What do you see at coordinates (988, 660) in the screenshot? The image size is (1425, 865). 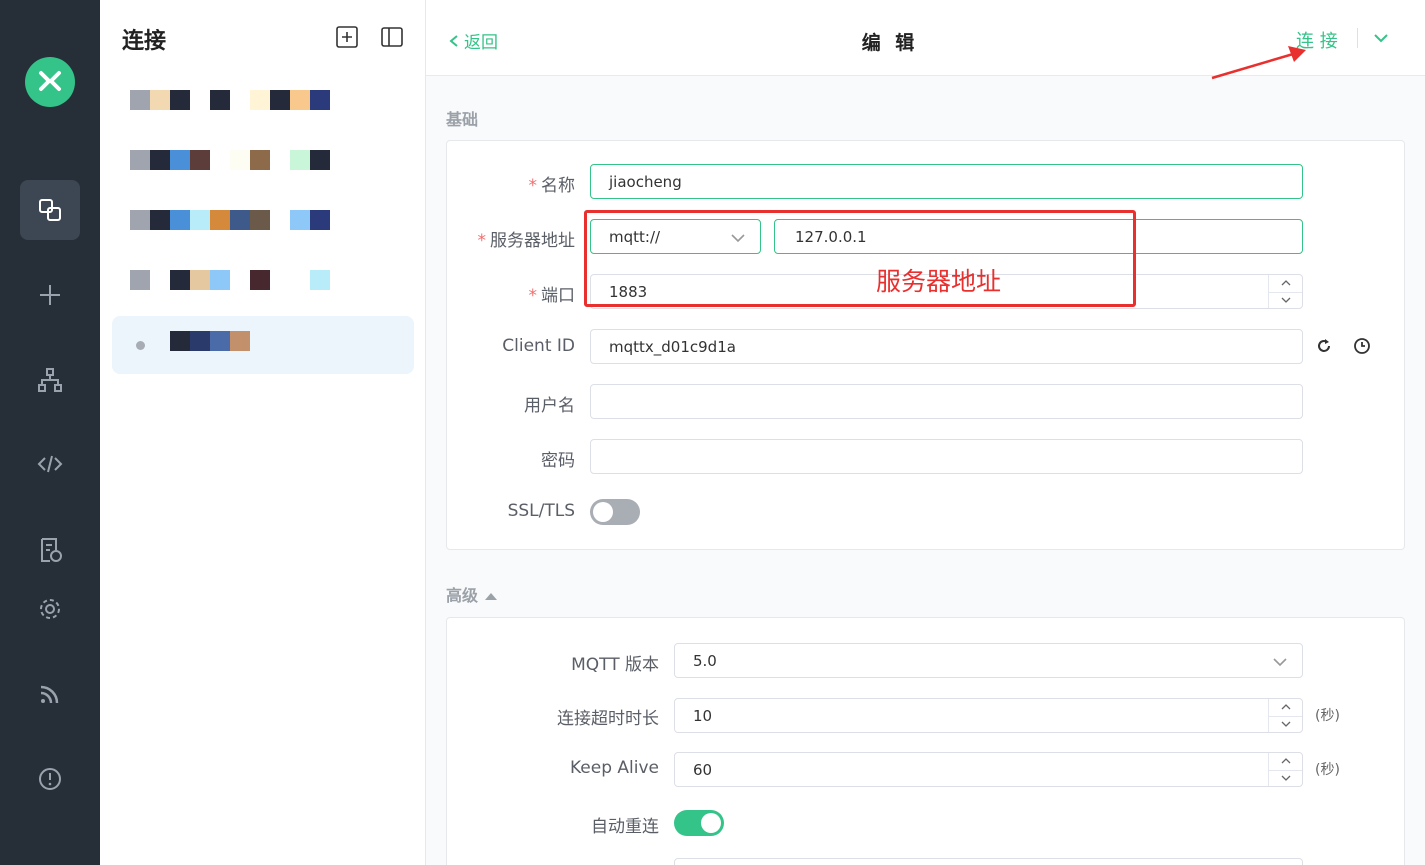 I see `mqtt-version-select: 5.0` at bounding box center [988, 660].